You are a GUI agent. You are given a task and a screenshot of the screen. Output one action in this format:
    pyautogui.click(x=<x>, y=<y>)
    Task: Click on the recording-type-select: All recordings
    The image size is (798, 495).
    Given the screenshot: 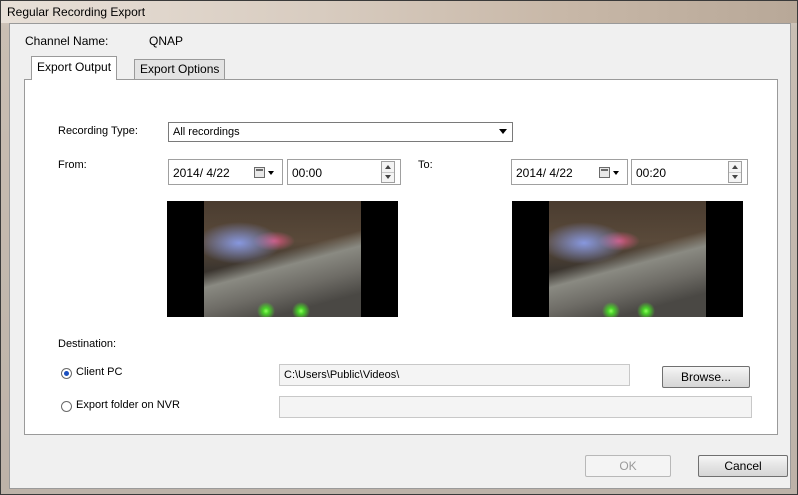 What is the action you would take?
    pyautogui.click(x=340, y=132)
    